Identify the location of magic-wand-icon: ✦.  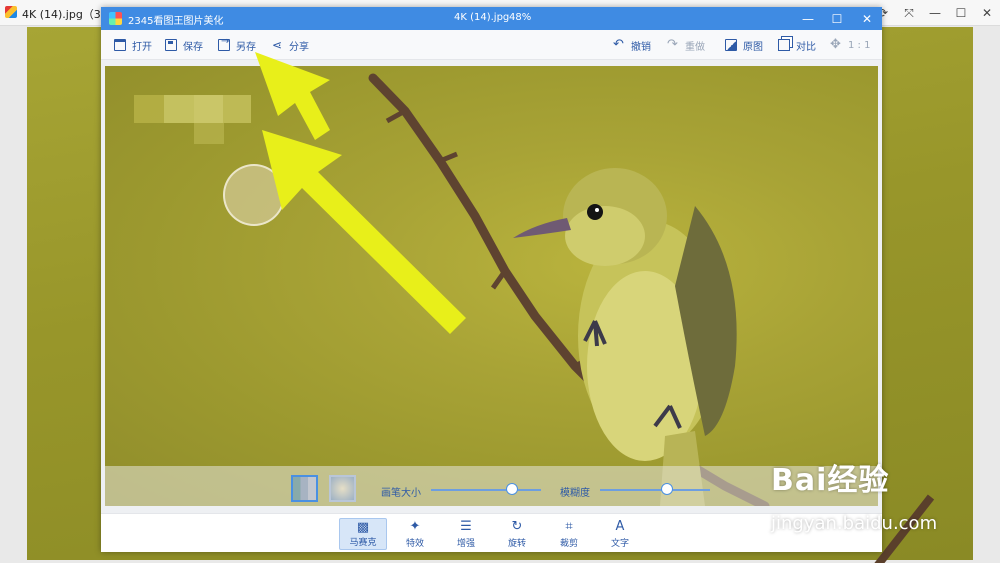
(415, 526).